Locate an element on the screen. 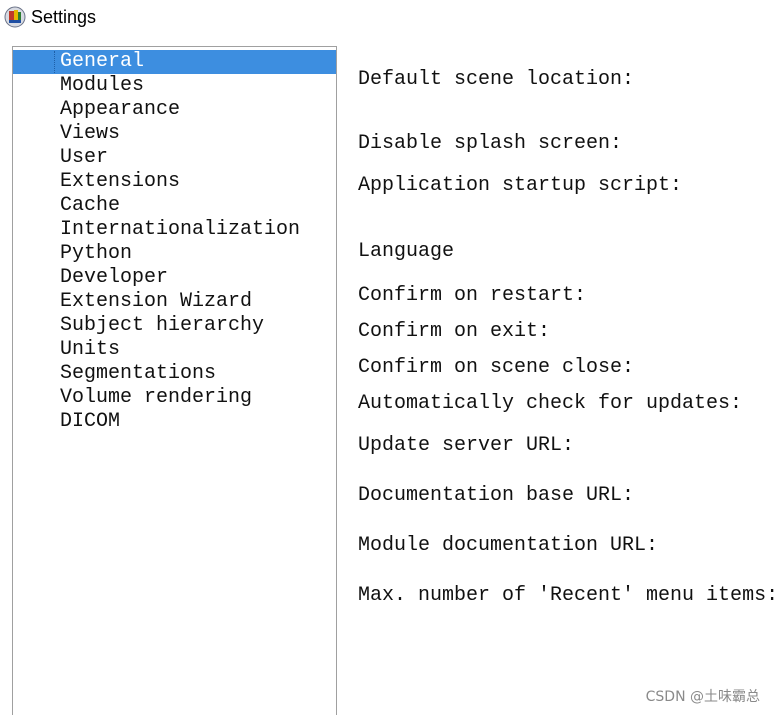  title-bar: Settings is located at coordinates (388, 18).